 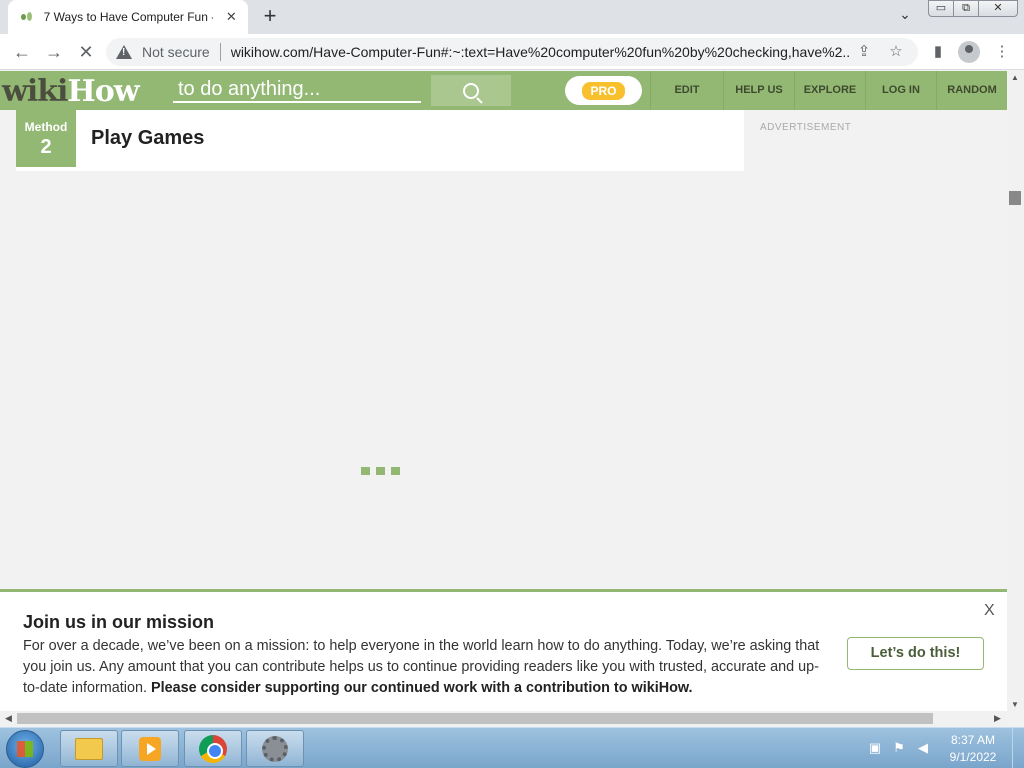 What do you see at coordinates (896, 52) in the screenshot?
I see `bookmark-star-icon: ☆` at bounding box center [896, 52].